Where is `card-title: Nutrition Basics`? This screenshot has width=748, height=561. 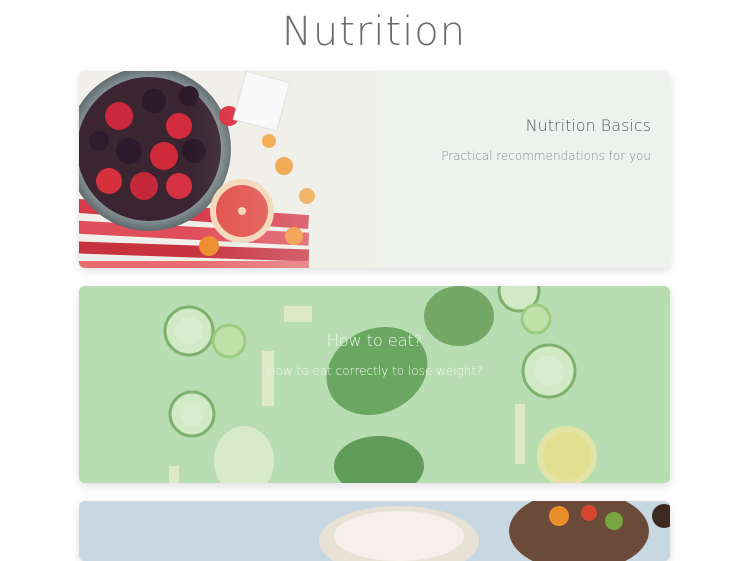
card-title: Nutrition Basics is located at coordinates (588, 125).